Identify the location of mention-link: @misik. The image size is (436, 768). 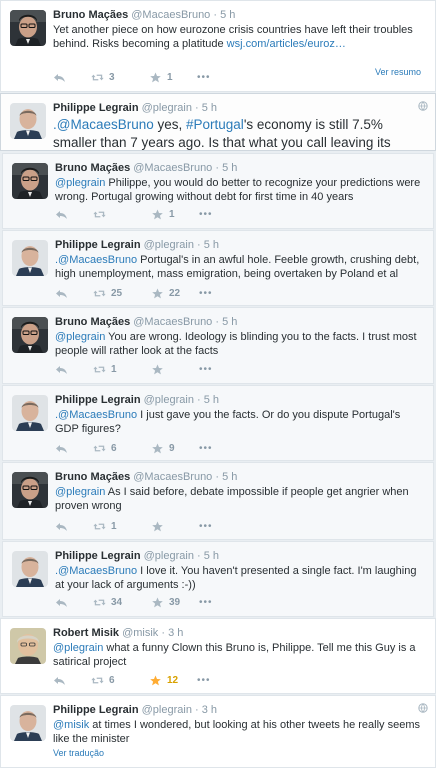
(71, 725).